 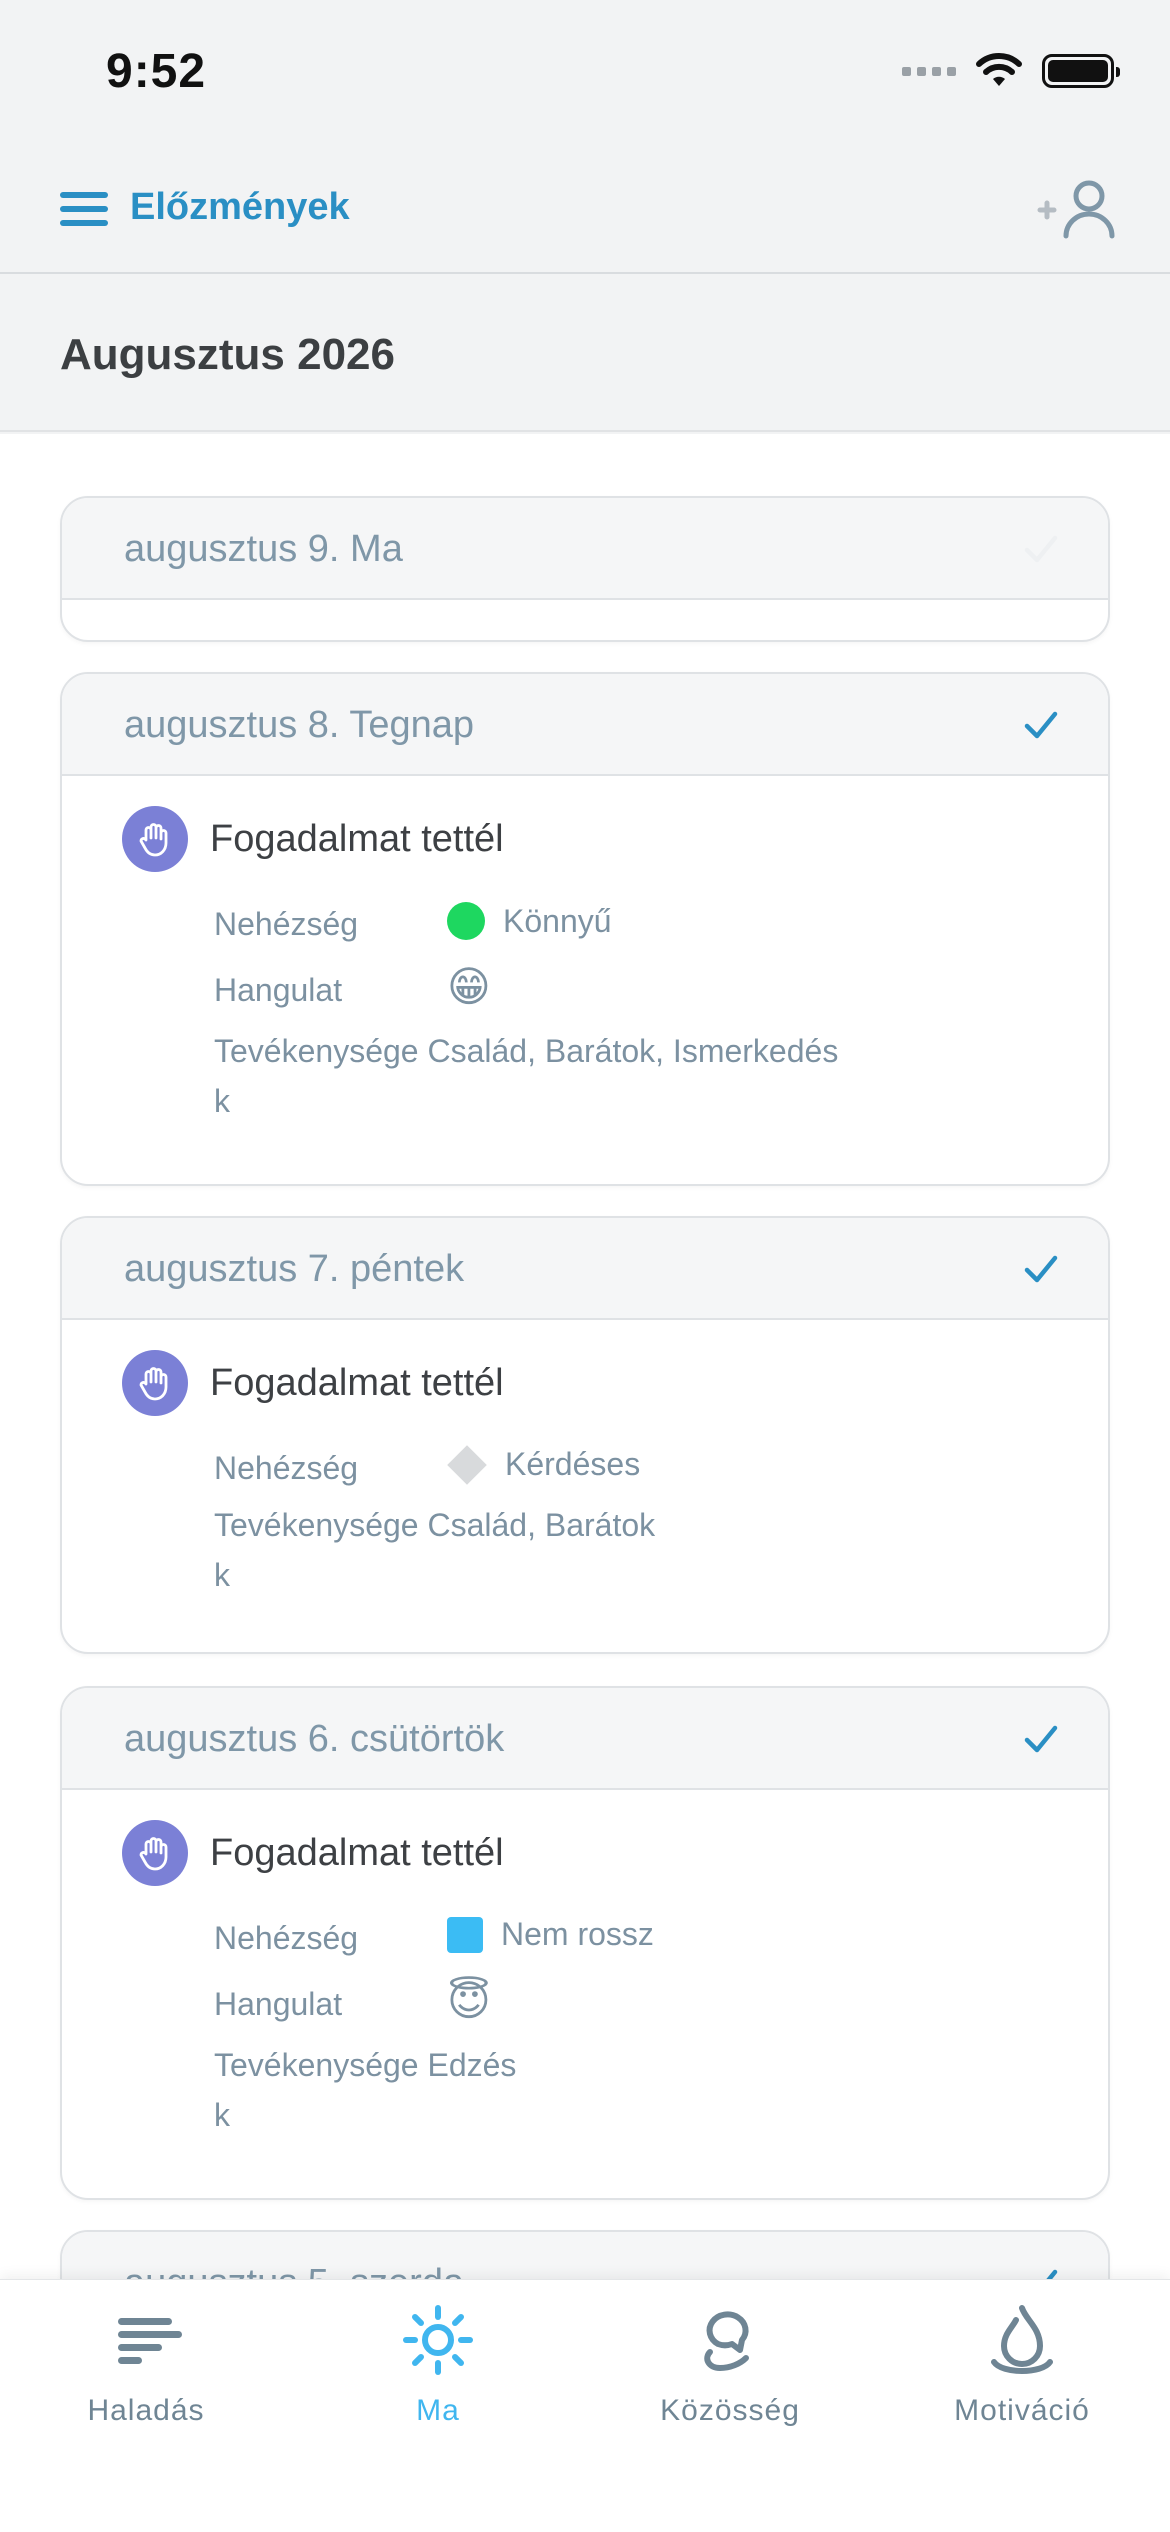 What do you see at coordinates (240, 207) in the screenshot?
I see `history-title: Előzmények` at bounding box center [240, 207].